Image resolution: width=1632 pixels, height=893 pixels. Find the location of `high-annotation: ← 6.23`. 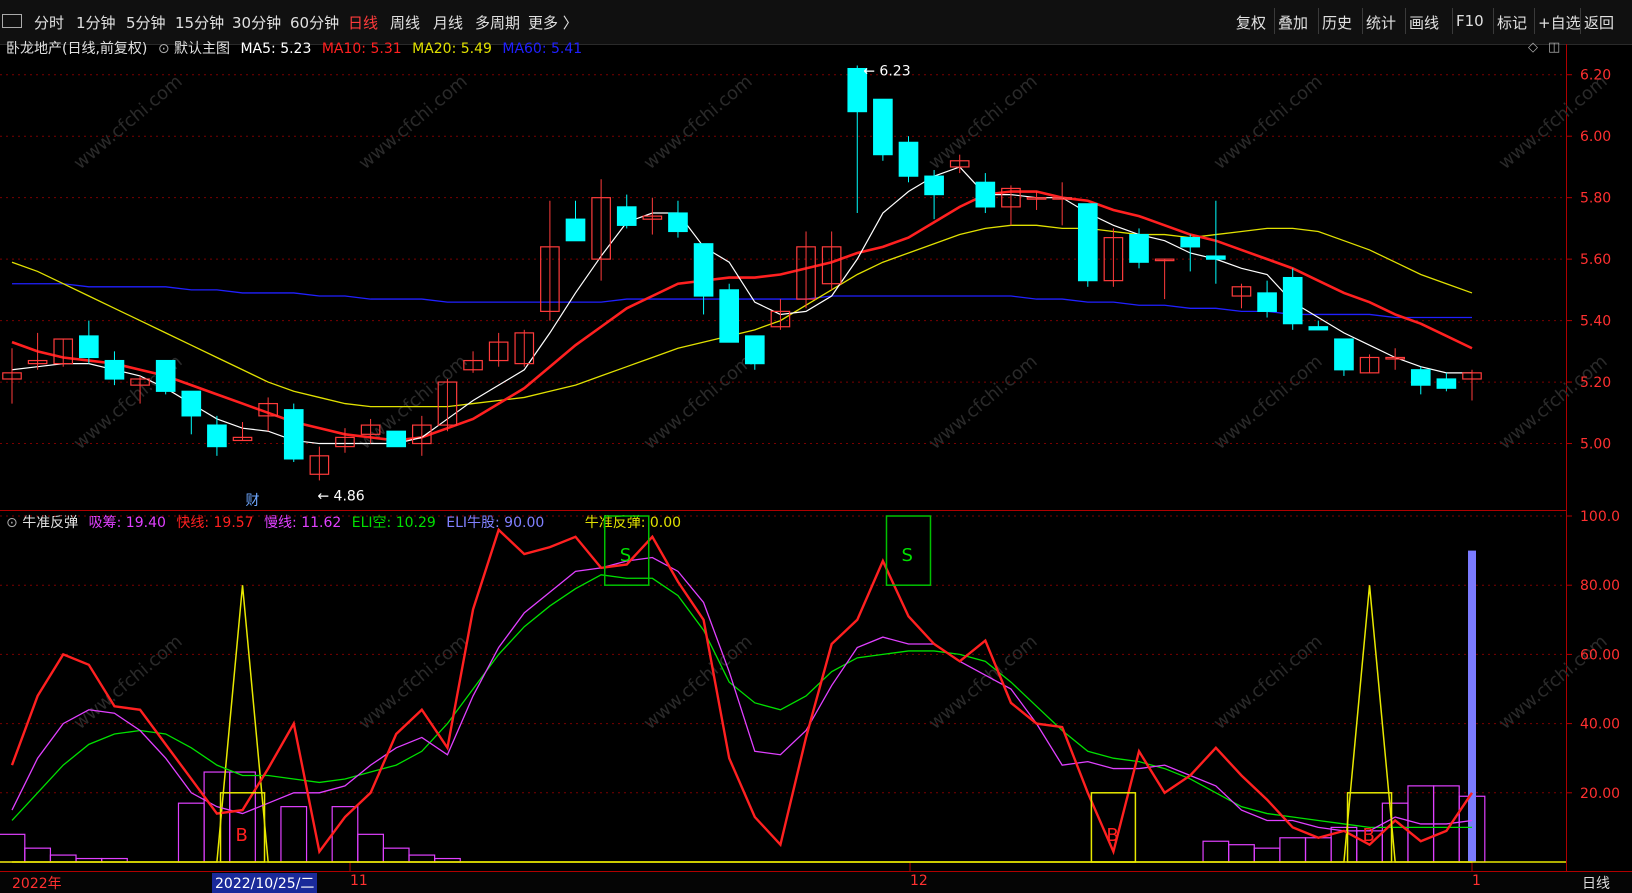

high-annotation: ← 6.23 is located at coordinates (886, 72).